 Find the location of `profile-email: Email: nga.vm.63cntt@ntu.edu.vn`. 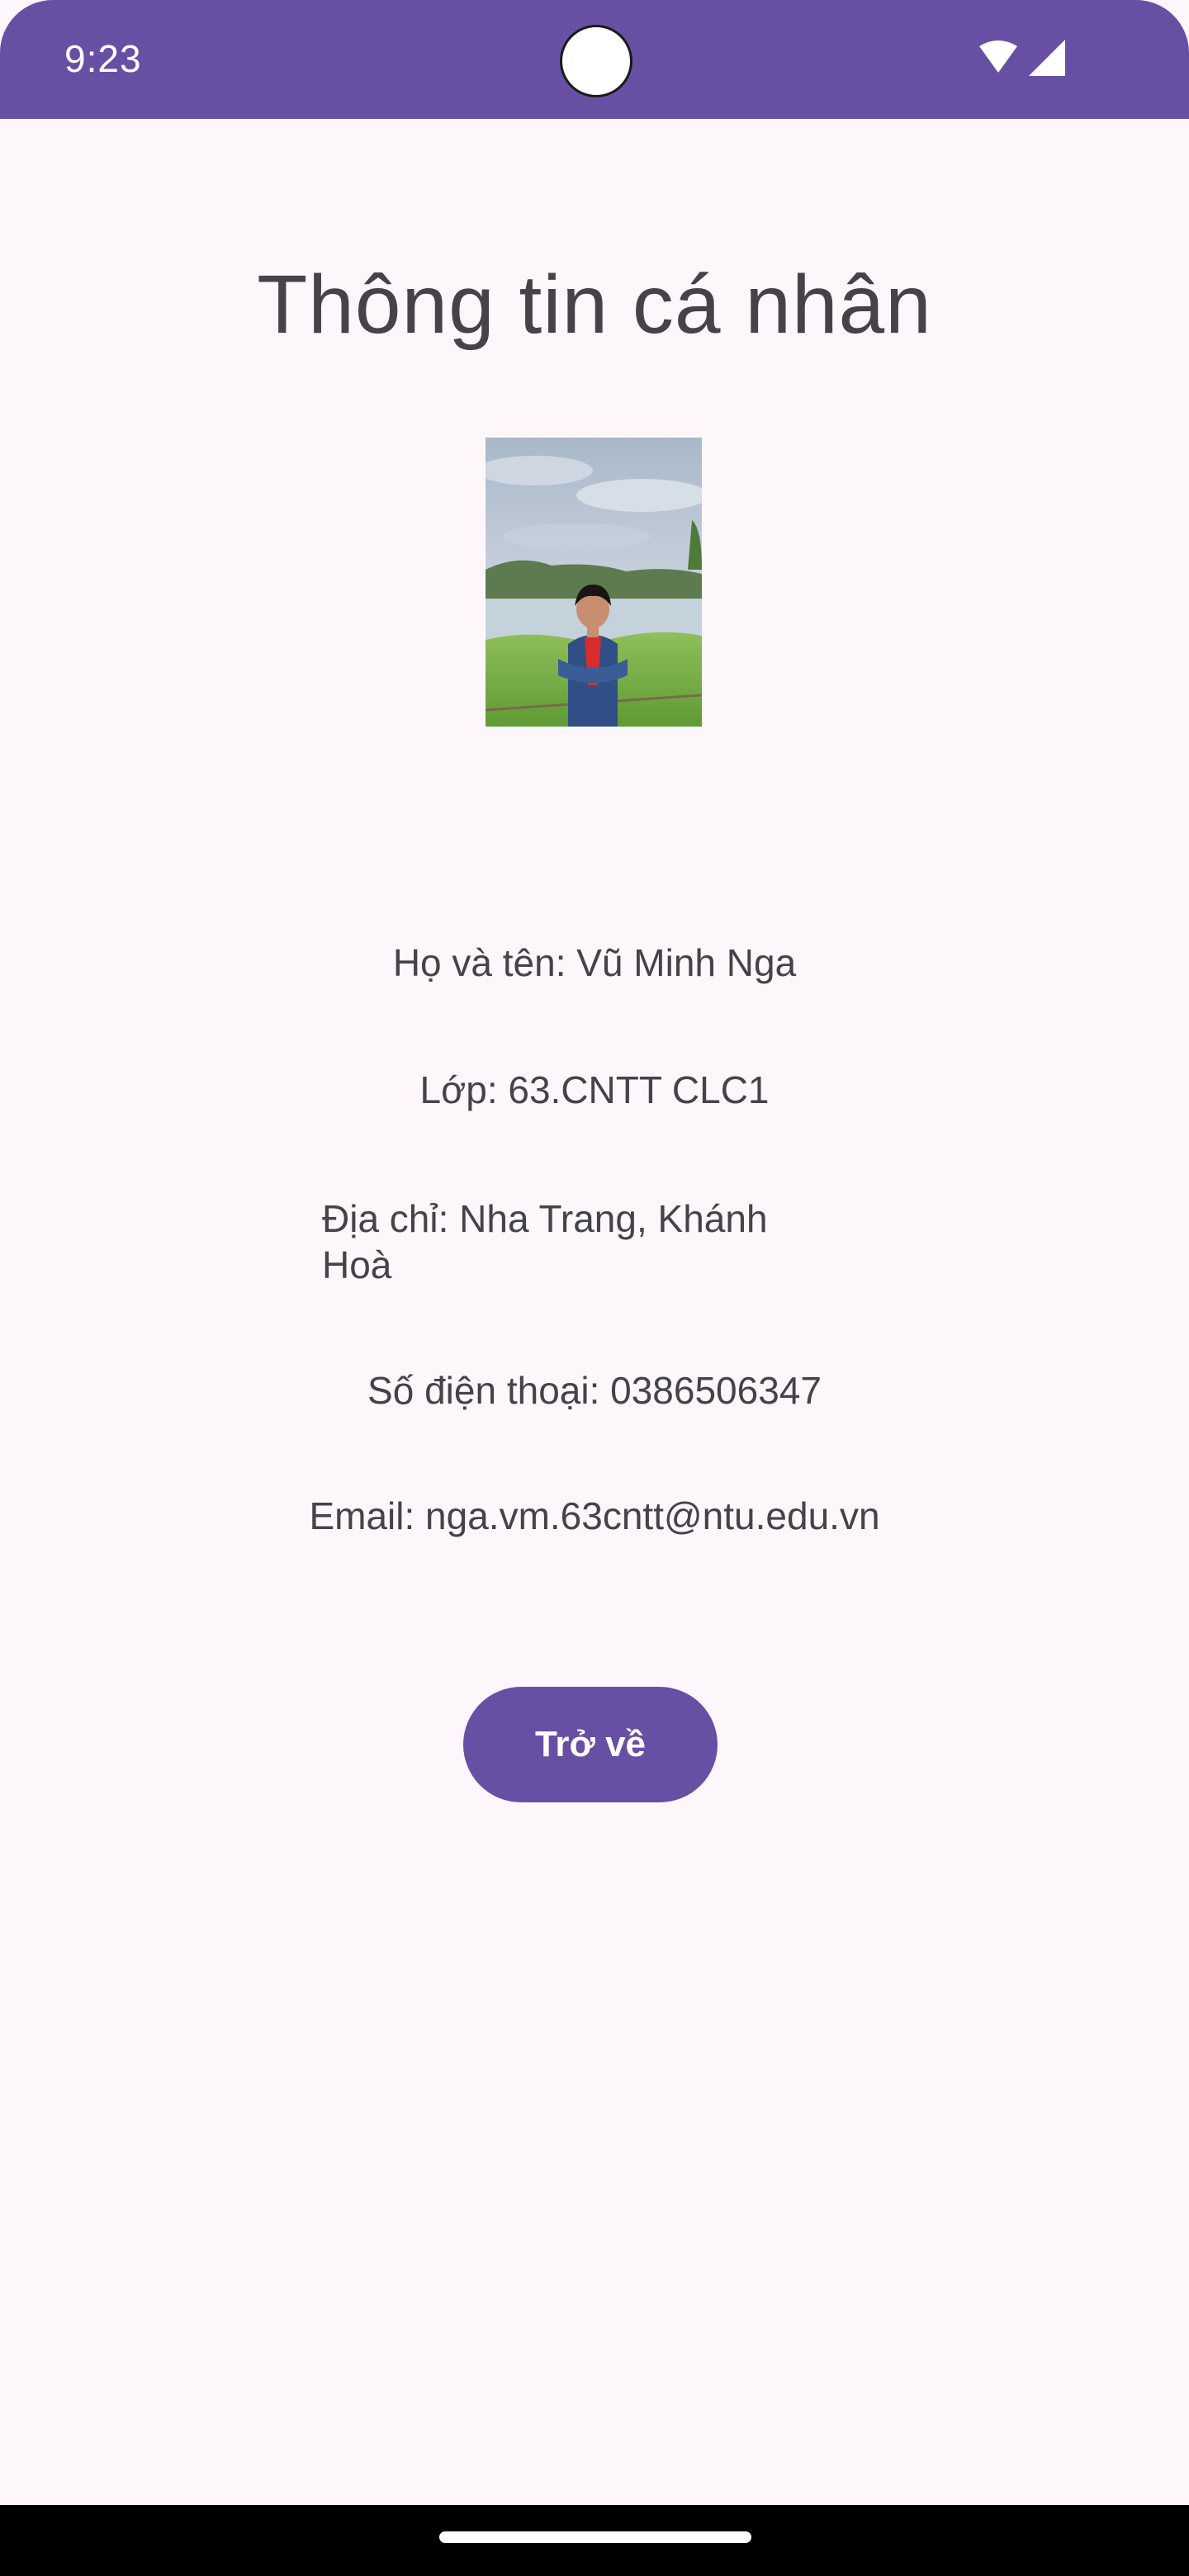

profile-email: Email: nga.vm.63cntt@ntu.edu.vn is located at coordinates (594, 1515).